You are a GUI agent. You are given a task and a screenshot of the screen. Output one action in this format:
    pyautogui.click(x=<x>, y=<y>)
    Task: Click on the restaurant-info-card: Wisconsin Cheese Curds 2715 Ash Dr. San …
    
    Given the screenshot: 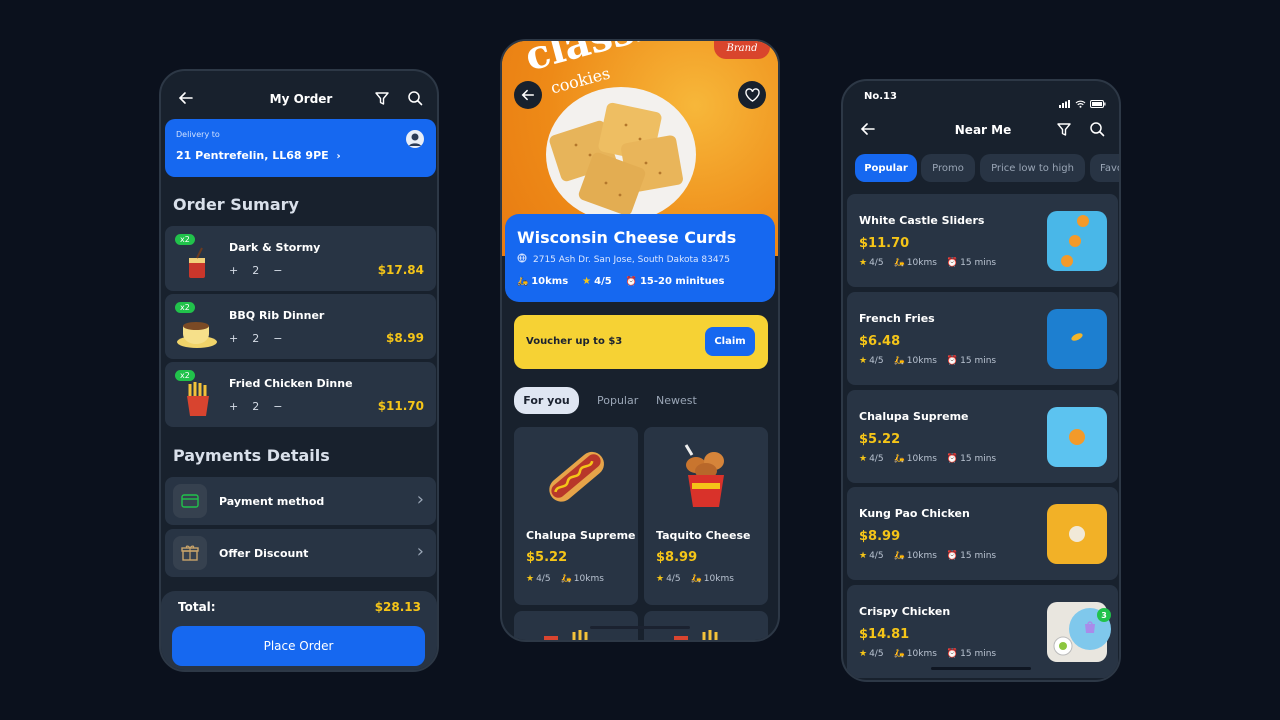 What is the action you would take?
    pyautogui.click(x=640, y=258)
    